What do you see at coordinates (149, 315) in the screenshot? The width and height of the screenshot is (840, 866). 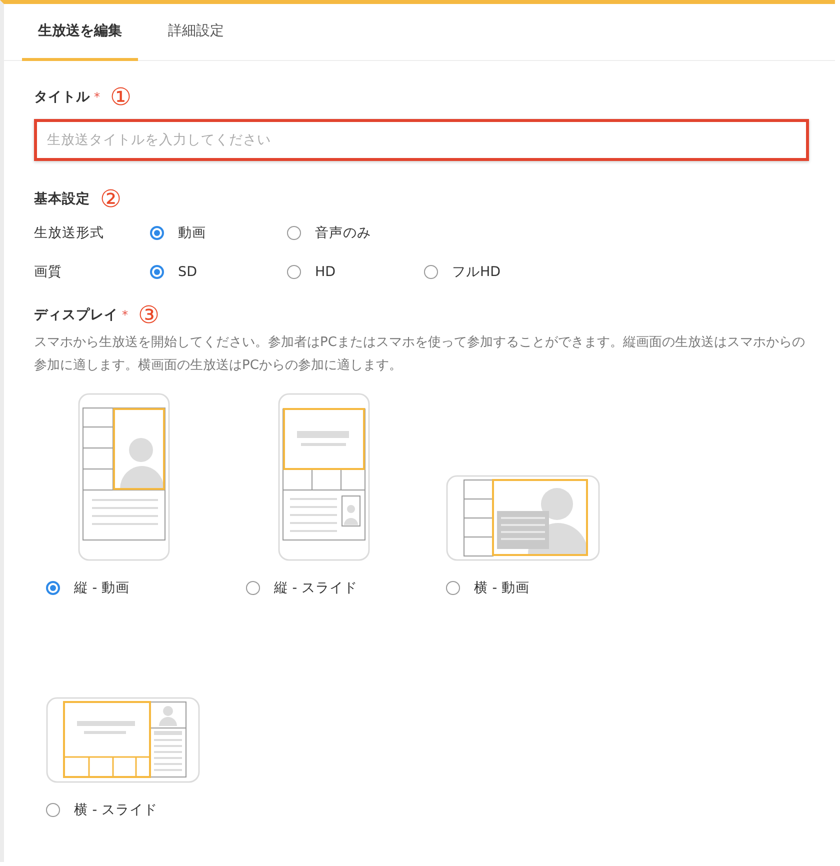 I see `annotation-number: ③` at bounding box center [149, 315].